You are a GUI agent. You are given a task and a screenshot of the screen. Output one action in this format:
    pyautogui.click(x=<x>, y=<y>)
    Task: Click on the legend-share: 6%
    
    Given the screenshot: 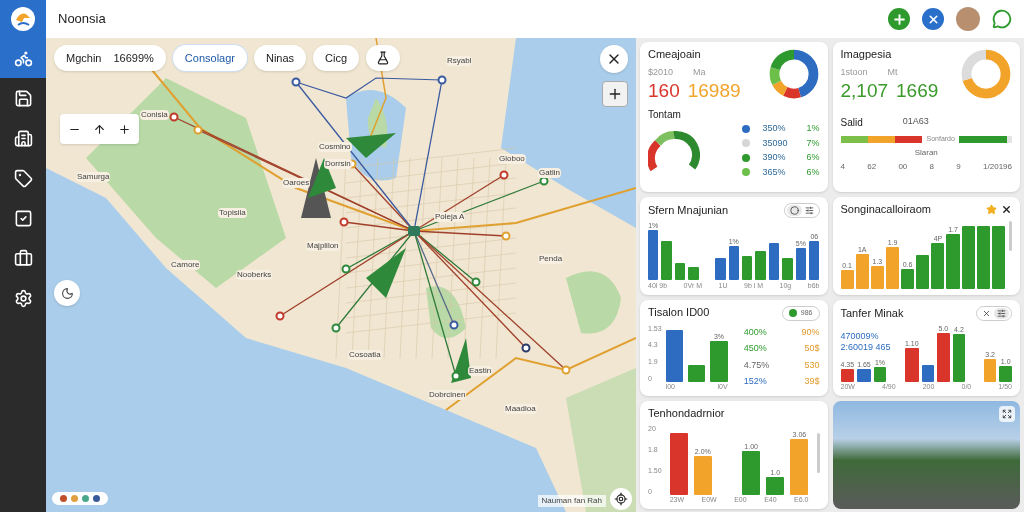 What is the action you would take?
    pyautogui.click(x=813, y=172)
    